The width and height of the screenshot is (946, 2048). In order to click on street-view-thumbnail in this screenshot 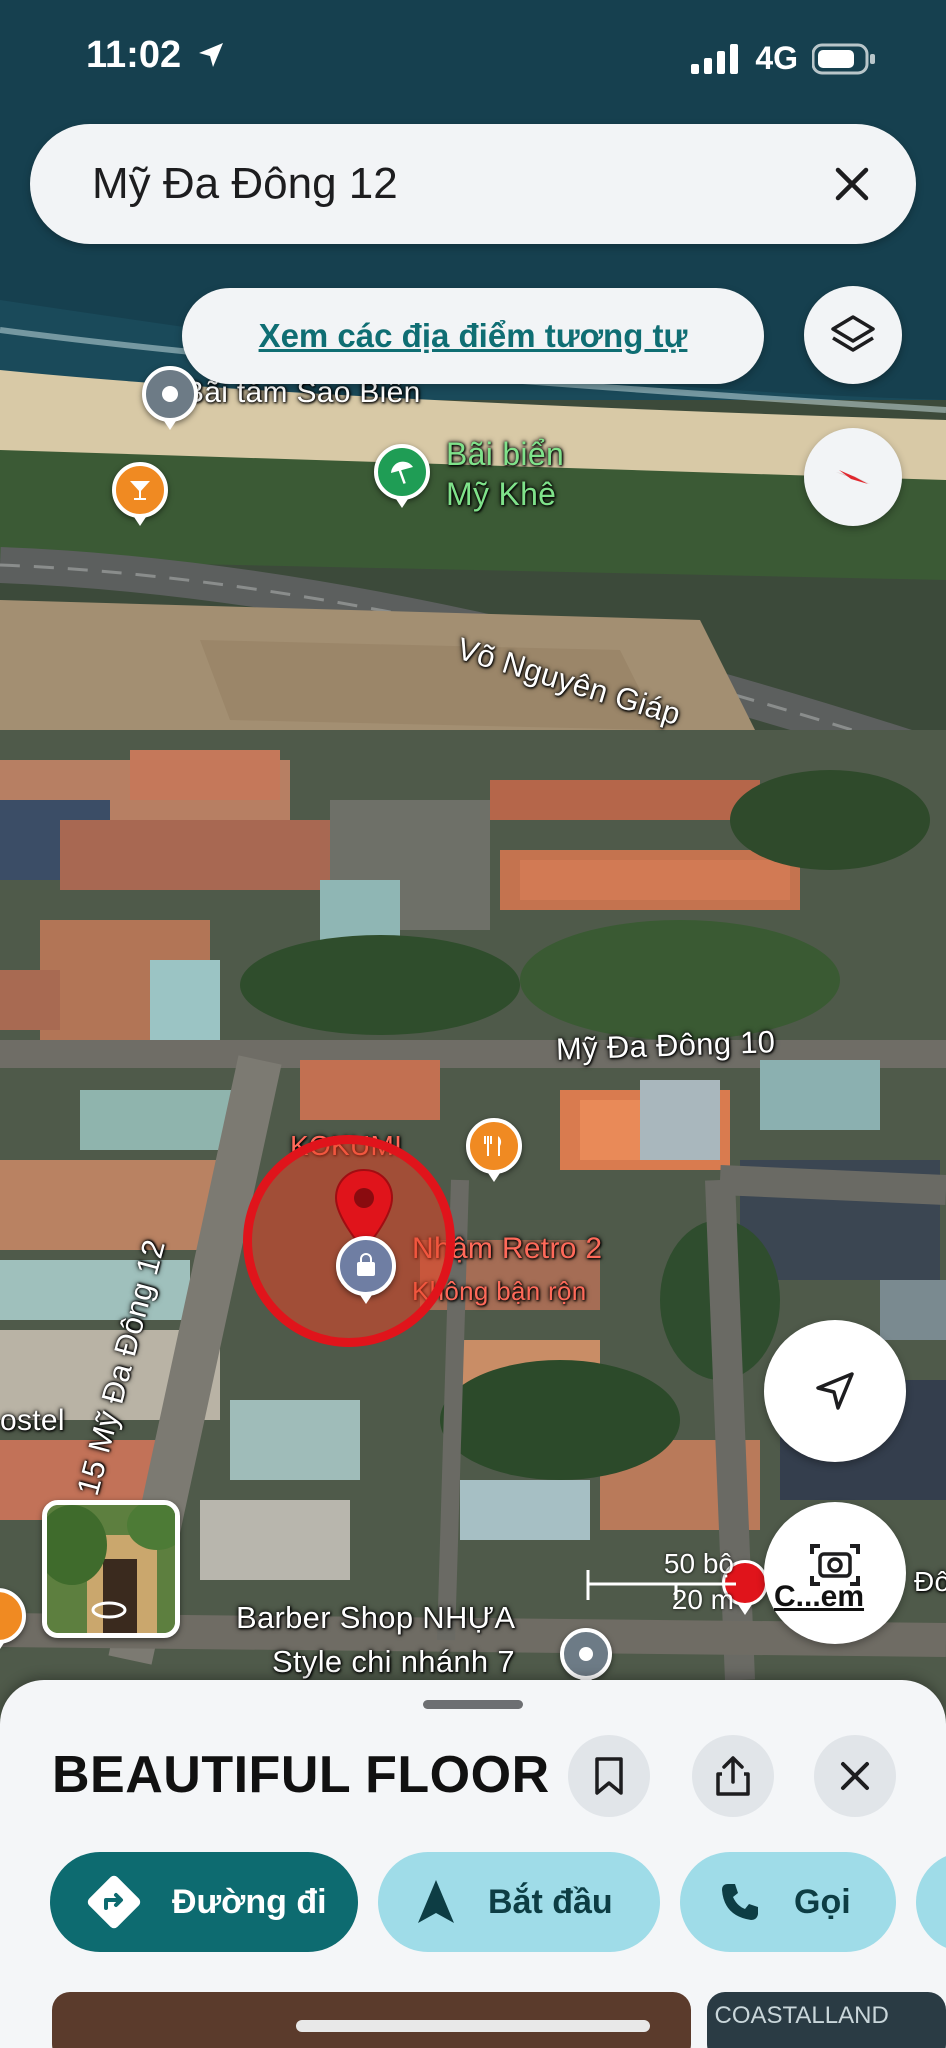, I will do `click(111, 1569)`.